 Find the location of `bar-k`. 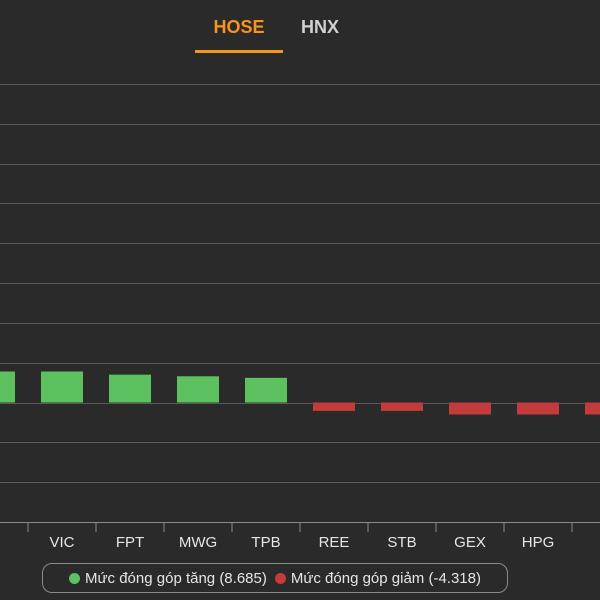

bar-k is located at coordinates (592, 408).